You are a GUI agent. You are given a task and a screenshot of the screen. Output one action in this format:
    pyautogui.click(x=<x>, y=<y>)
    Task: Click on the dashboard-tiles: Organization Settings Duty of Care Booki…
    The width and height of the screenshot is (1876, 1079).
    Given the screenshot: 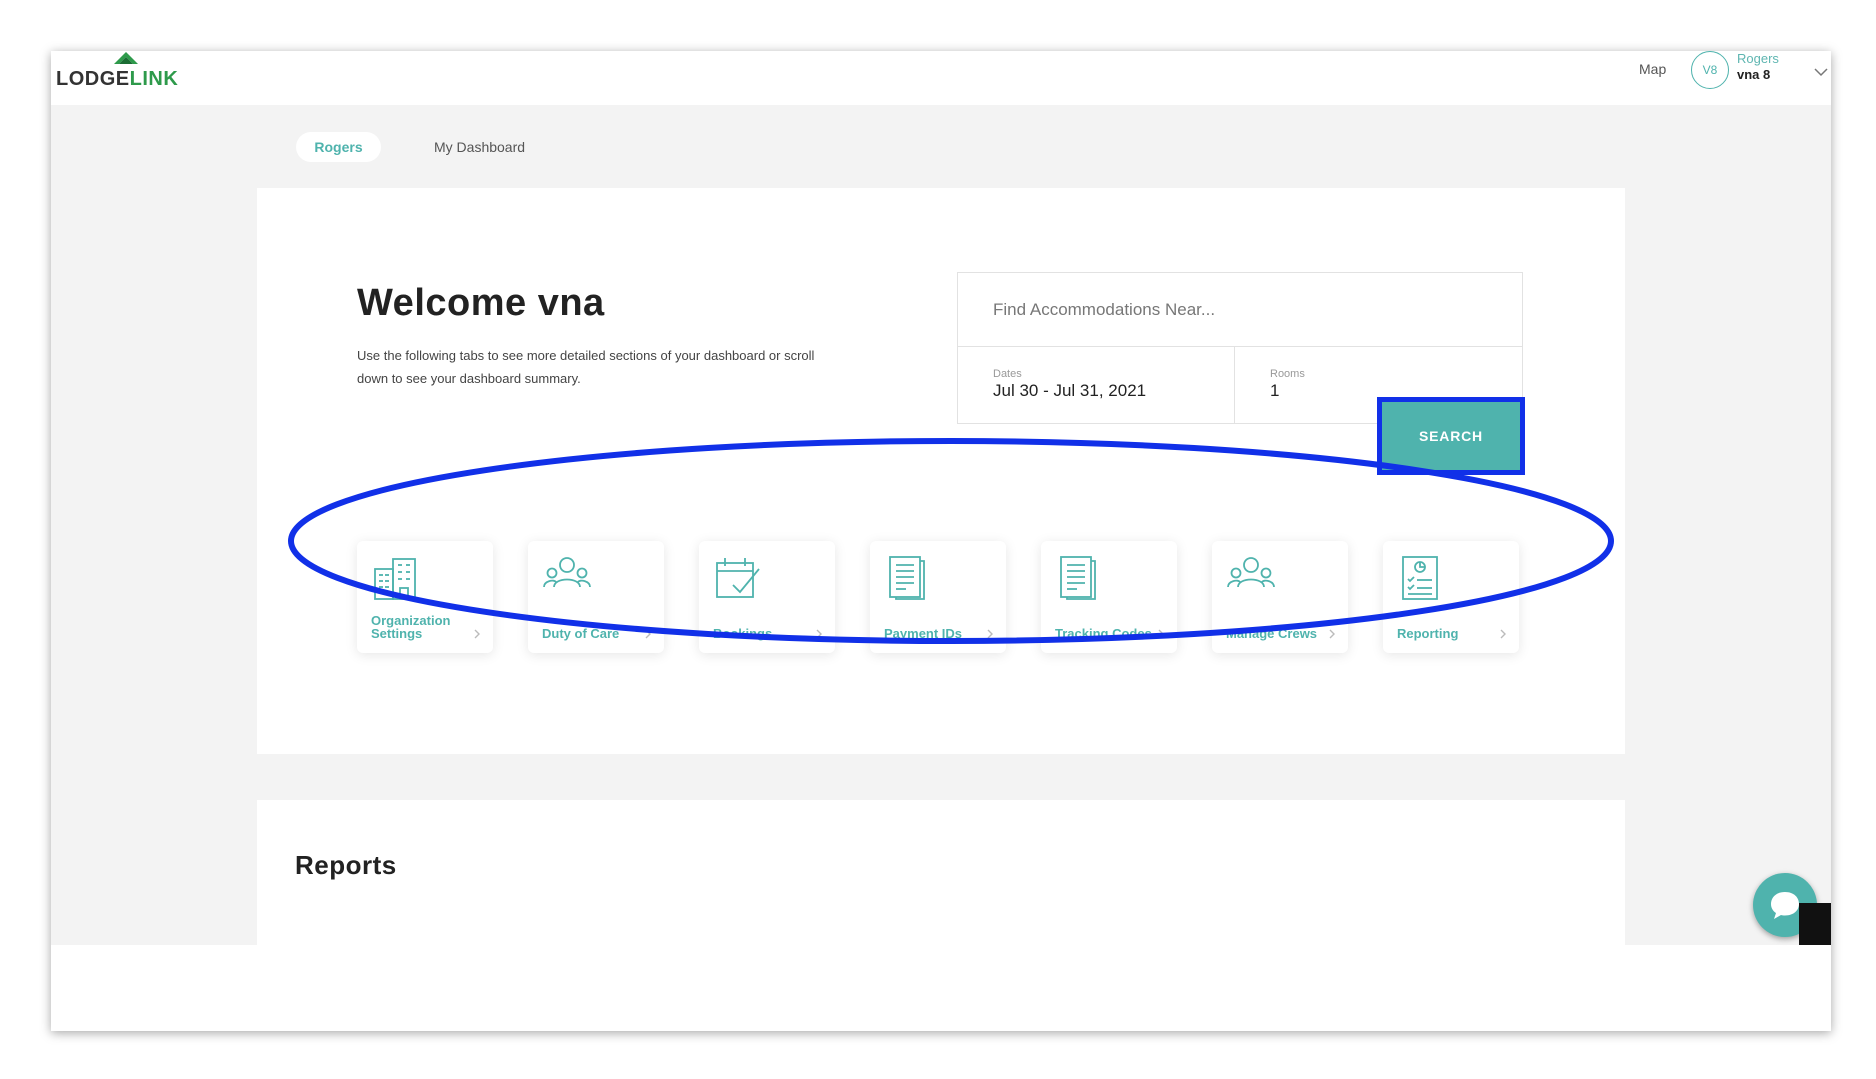 What is the action you would take?
    pyautogui.click(x=938, y=597)
    